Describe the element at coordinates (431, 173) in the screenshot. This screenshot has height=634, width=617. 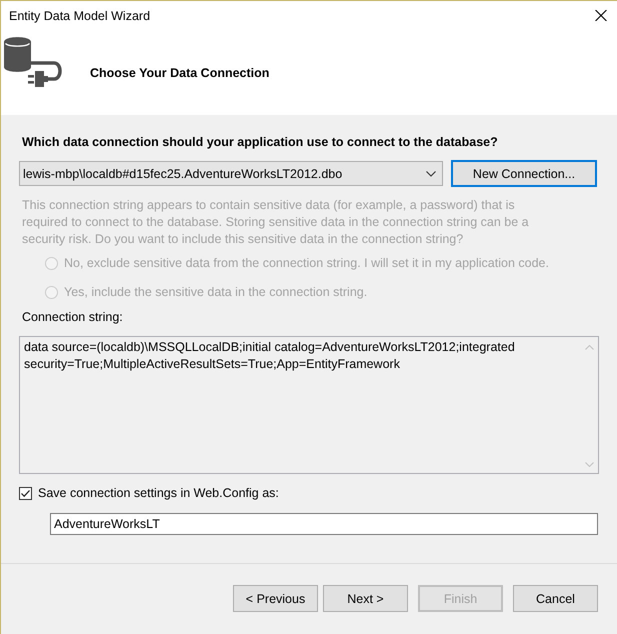
I see `chevron-down-icon` at that location.